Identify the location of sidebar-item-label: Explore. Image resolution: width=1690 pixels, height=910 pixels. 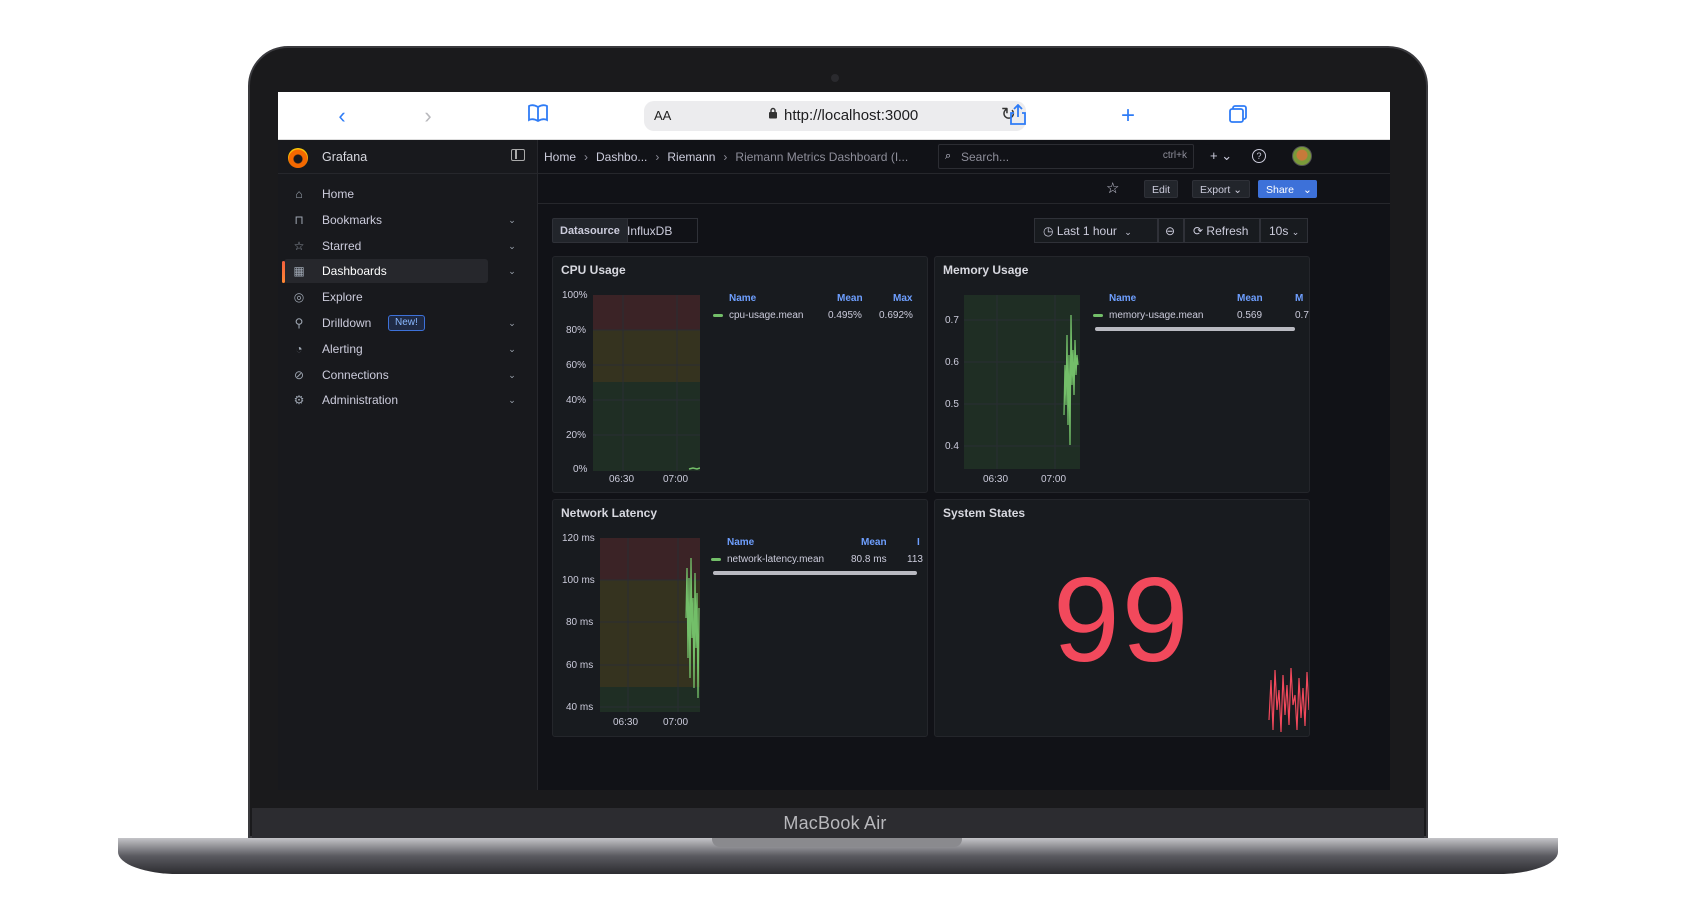
(342, 297).